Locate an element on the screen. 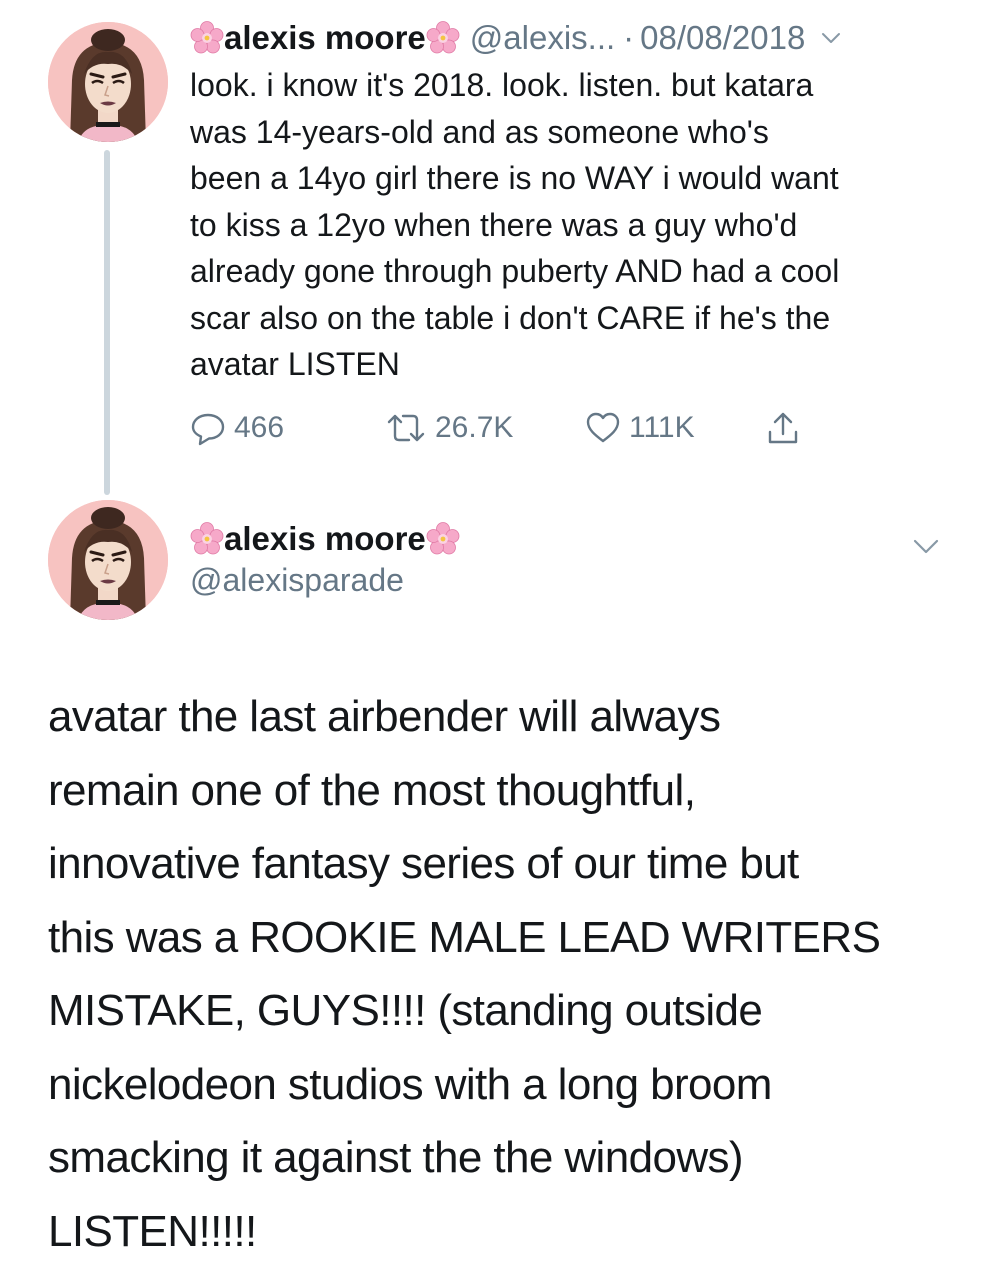  user-handle: @alexisparade is located at coordinates (297, 580).